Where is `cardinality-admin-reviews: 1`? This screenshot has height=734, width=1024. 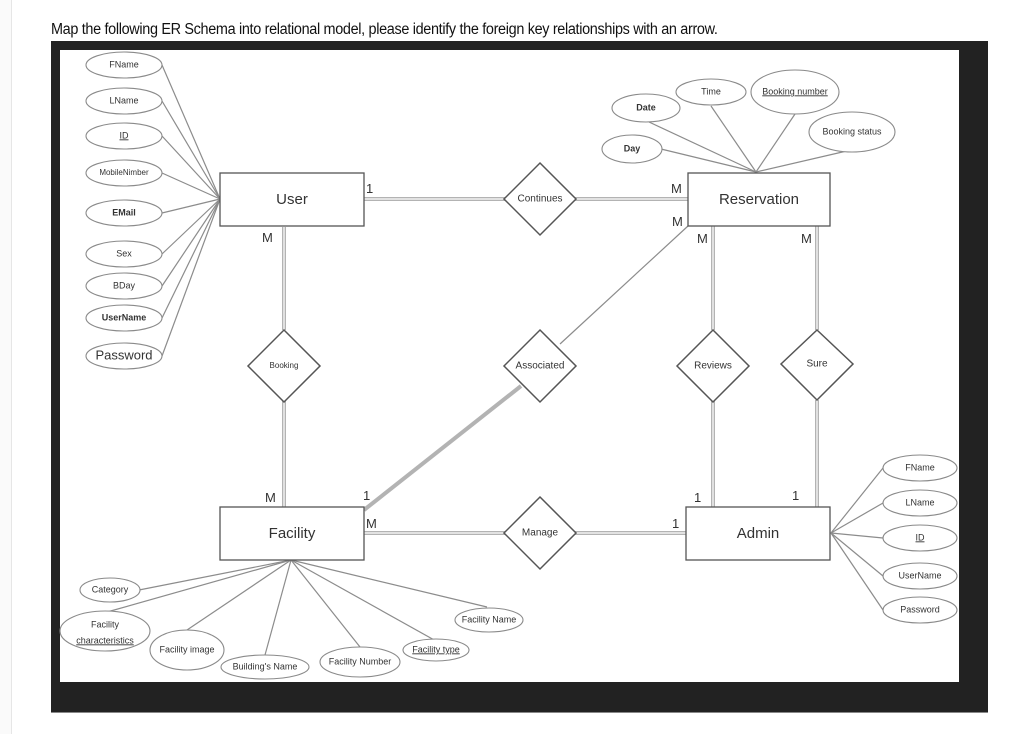 cardinality-admin-reviews: 1 is located at coordinates (697, 497).